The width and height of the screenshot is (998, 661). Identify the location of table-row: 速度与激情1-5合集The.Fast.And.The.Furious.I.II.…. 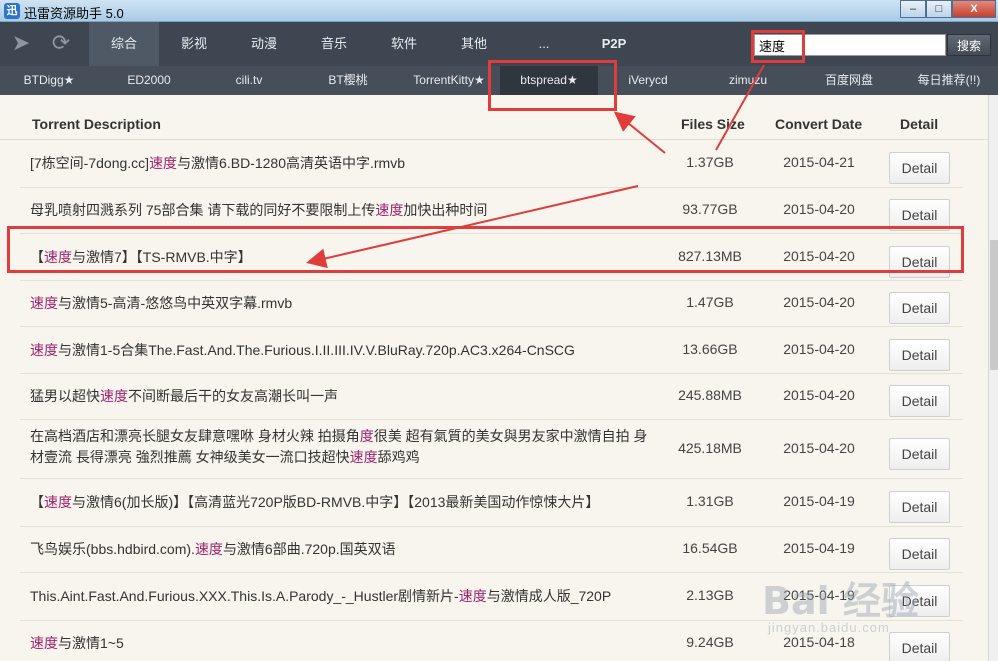
(491, 350).